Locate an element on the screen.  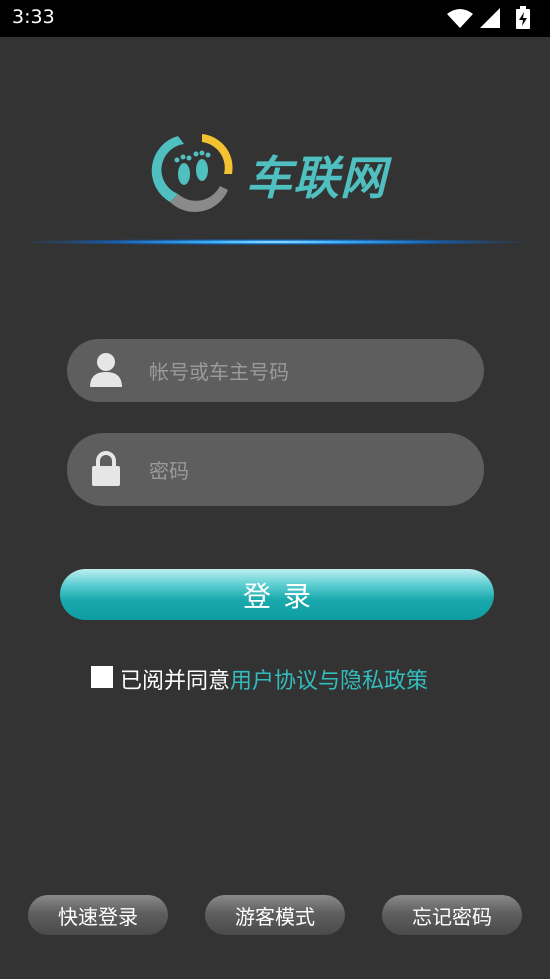
agreement-checkbox is located at coordinates (102, 677).